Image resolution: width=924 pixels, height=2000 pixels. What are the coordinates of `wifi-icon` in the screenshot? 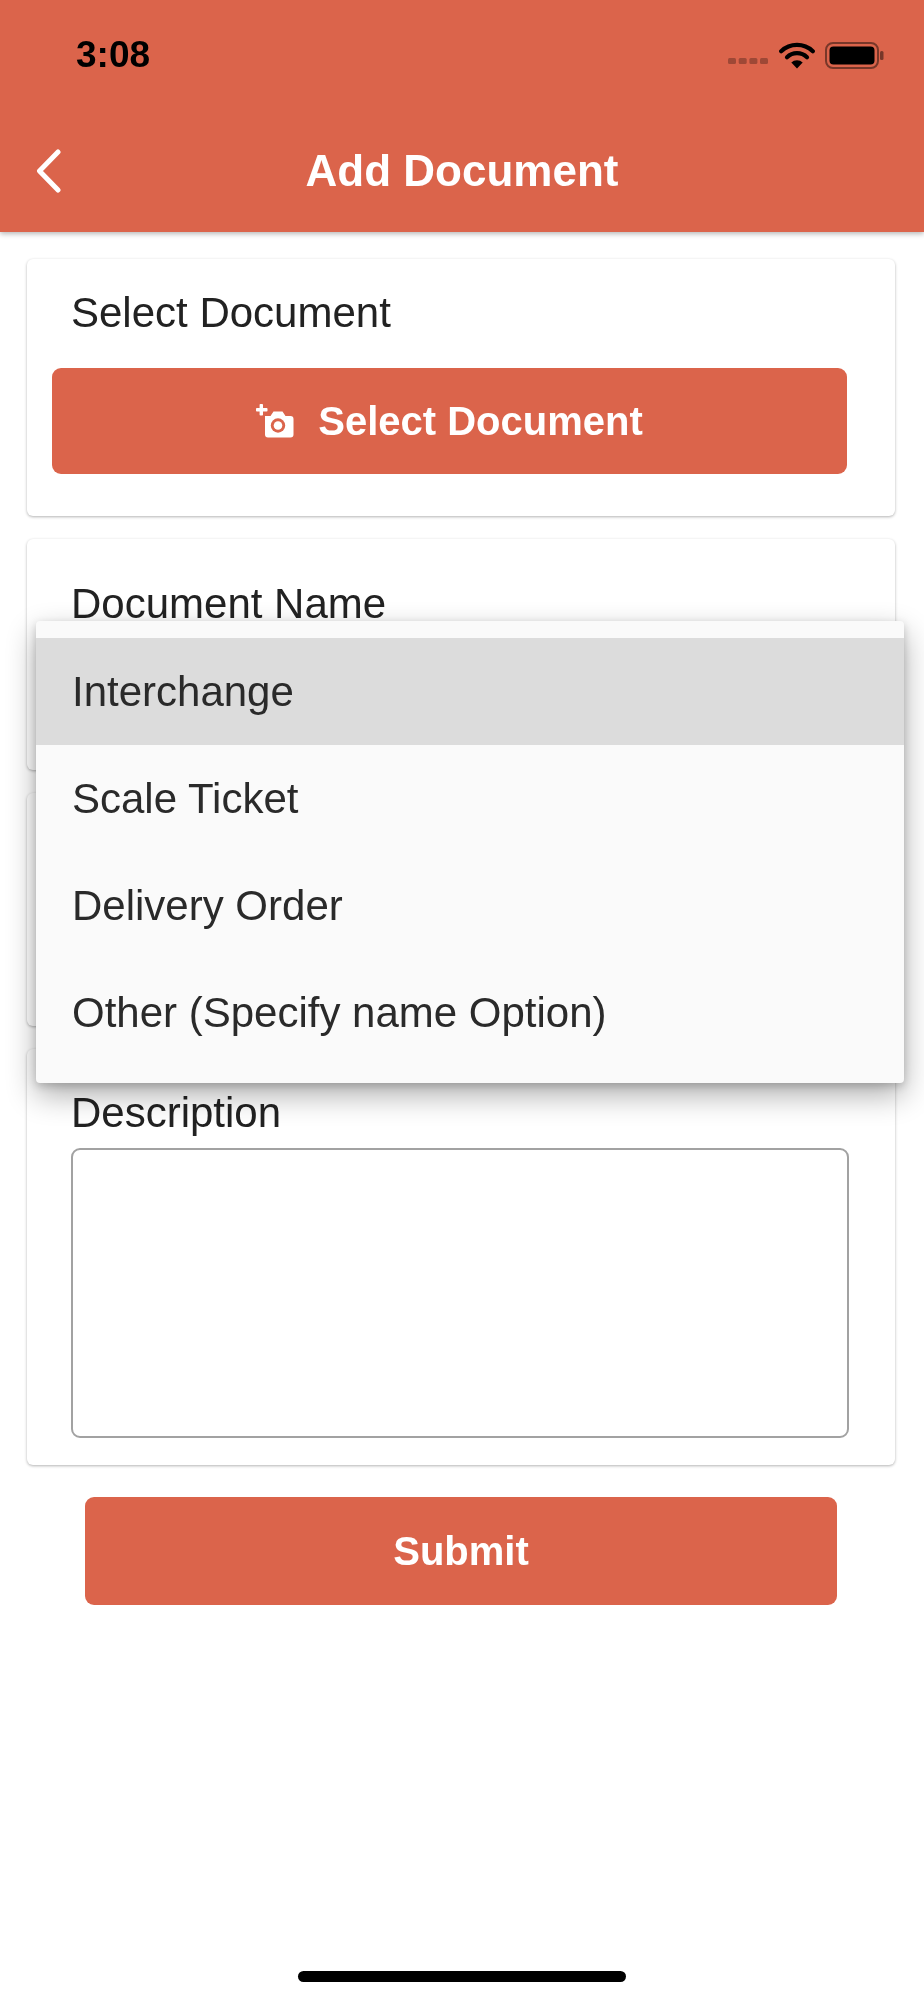 It's located at (797, 55).